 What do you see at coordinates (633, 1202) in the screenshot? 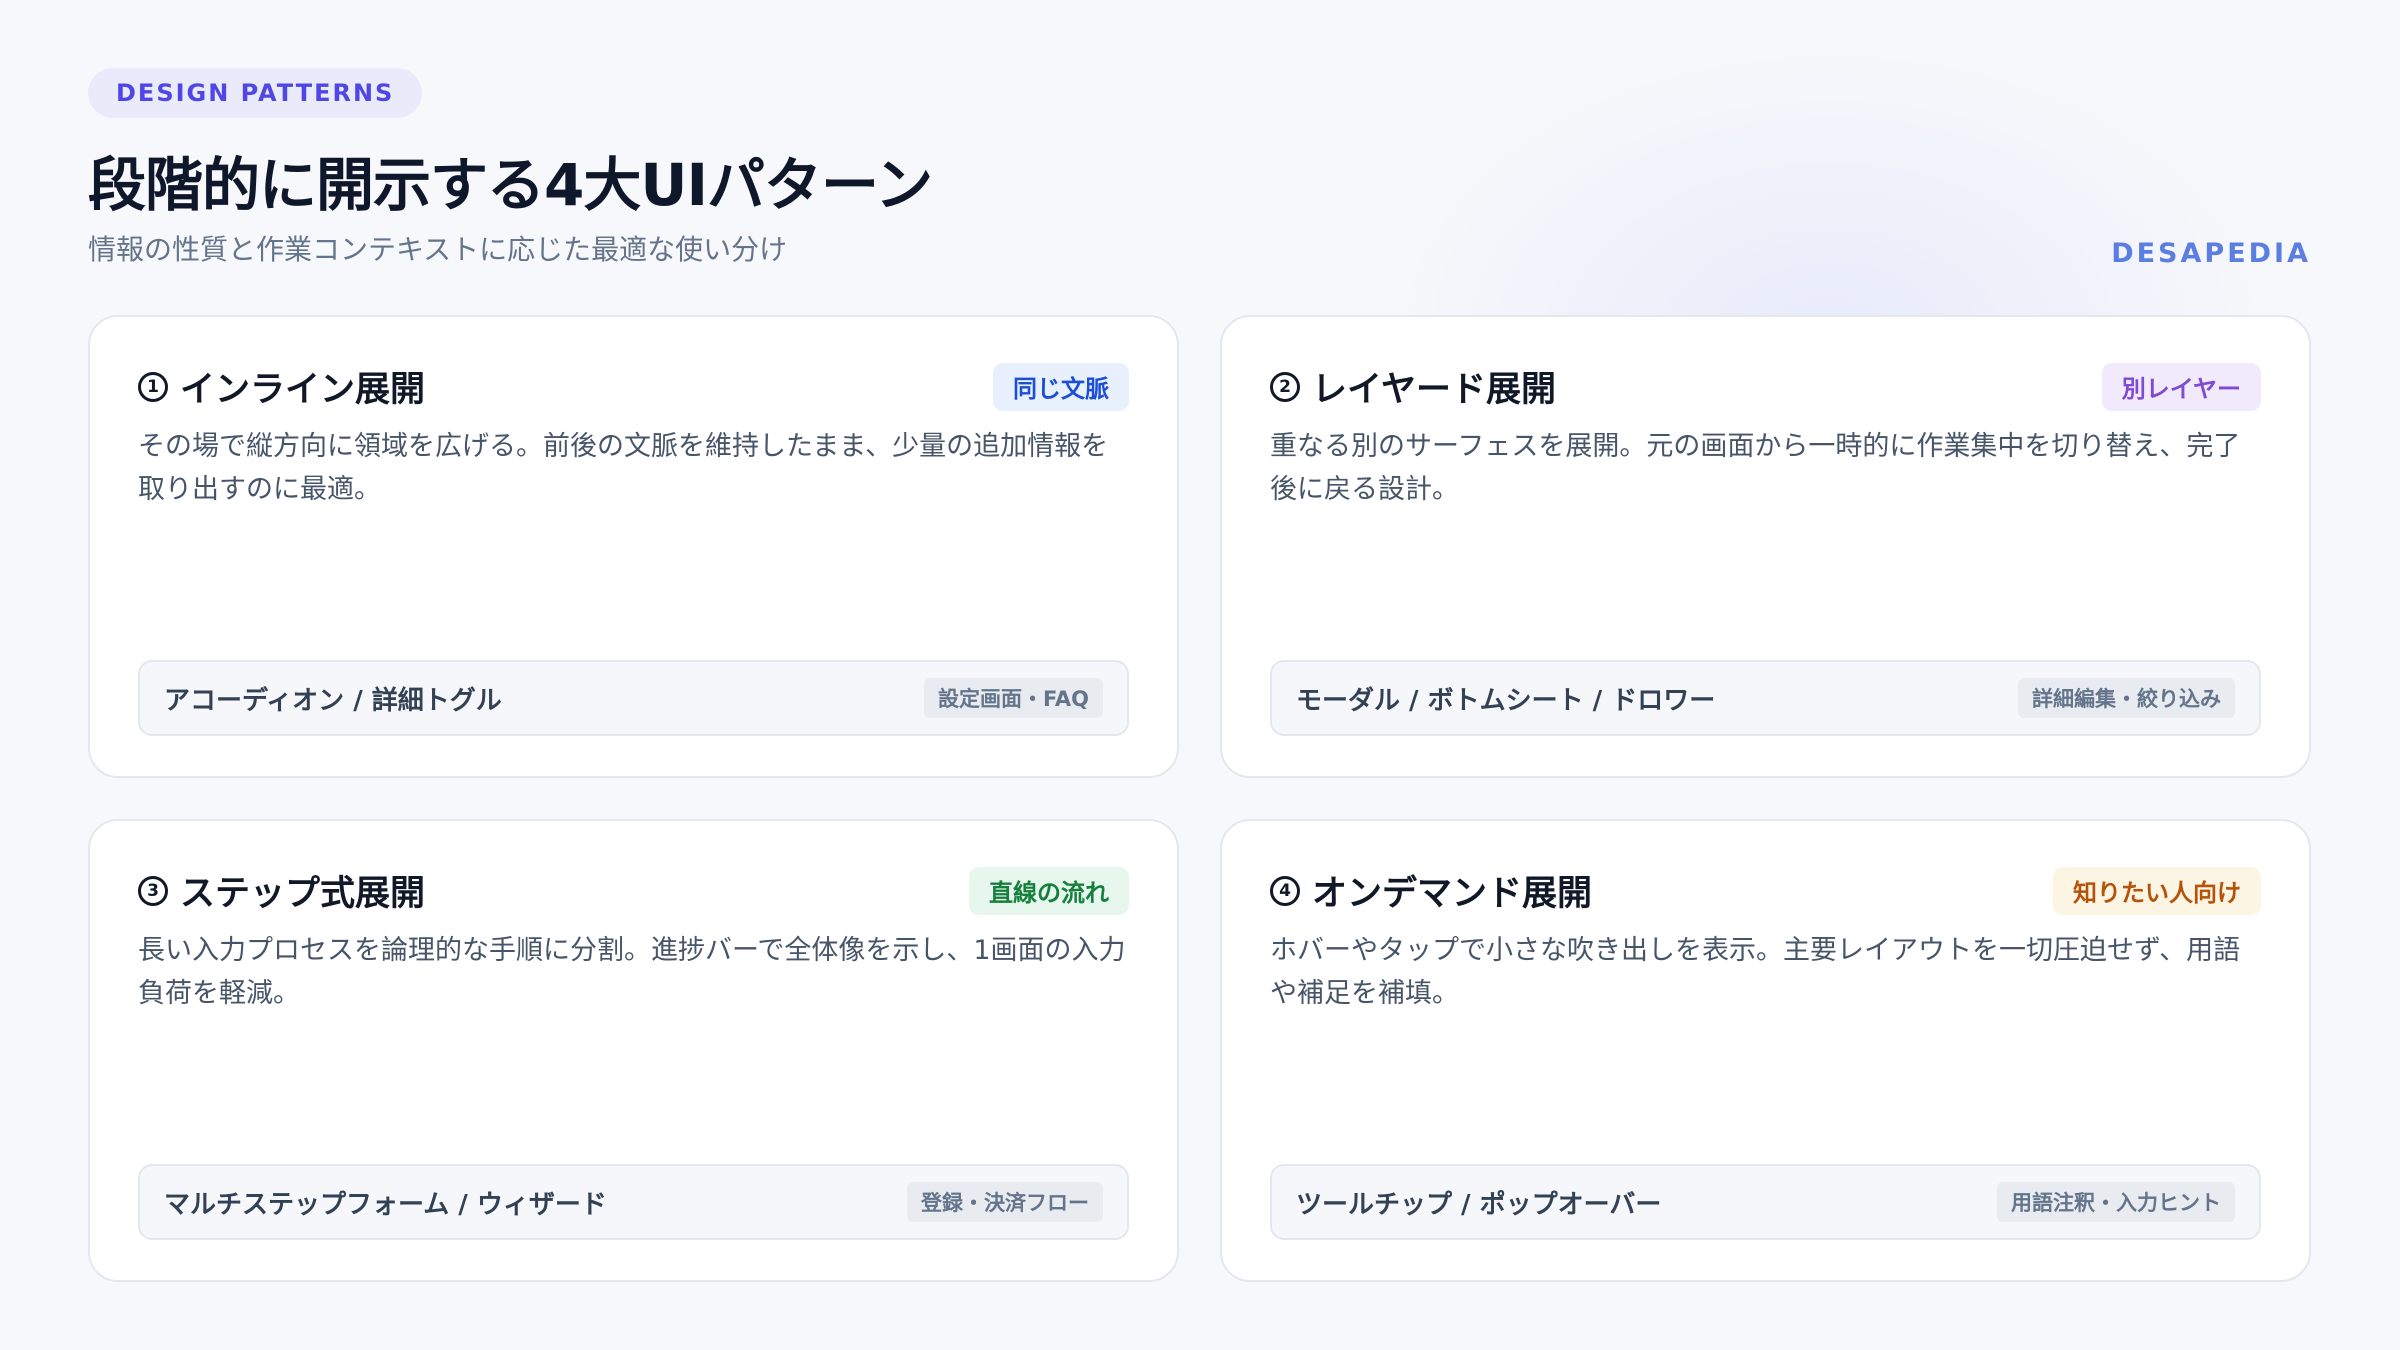
I see `example-box: マルチステップフォーム / ウィザード 登録・決済フロー` at bounding box center [633, 1202].